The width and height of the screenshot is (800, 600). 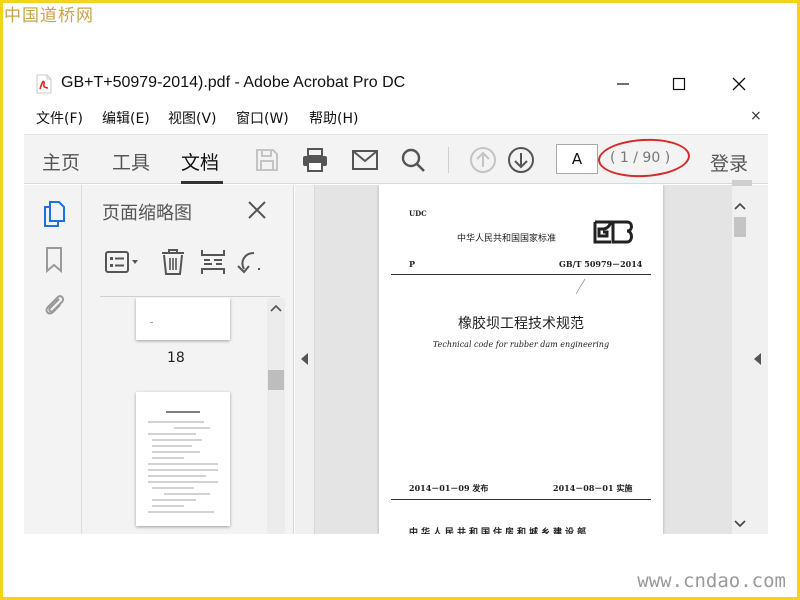 I want to click on collapse-left-panel-button, so click(x=305, y=359).